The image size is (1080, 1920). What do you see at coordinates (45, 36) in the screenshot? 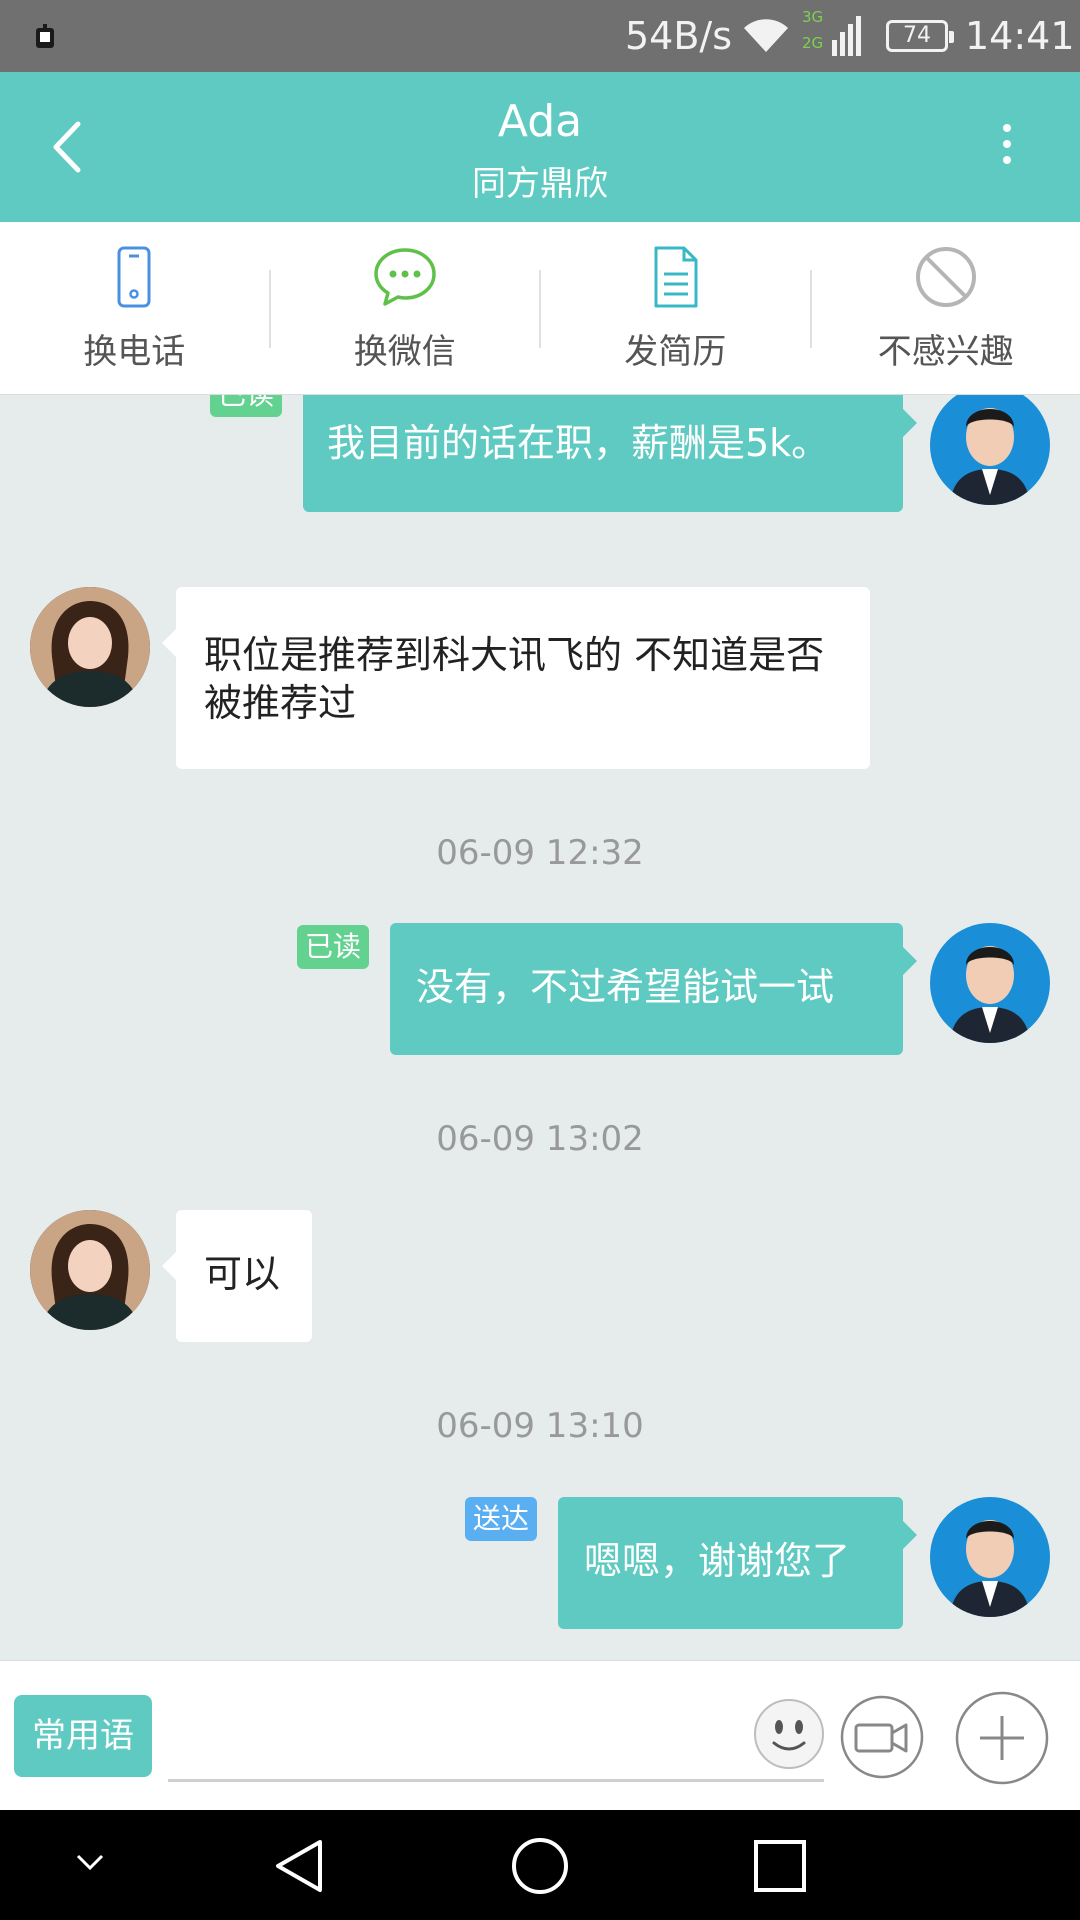
I see `notification-icon` at bounding box center [45, 36].